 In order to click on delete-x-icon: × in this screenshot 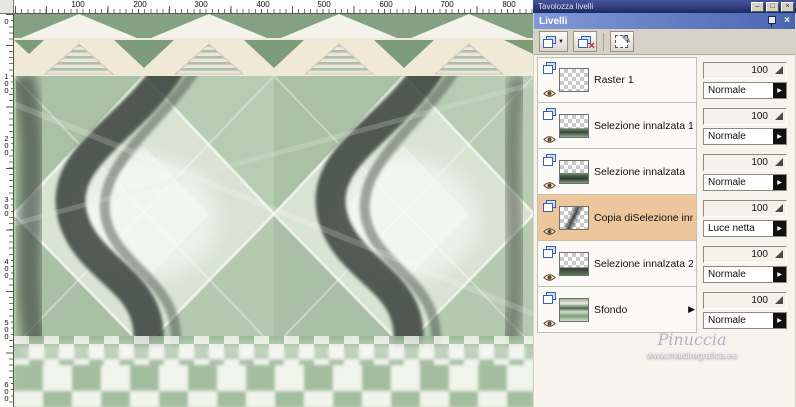, I will do `click(591, 46)`.